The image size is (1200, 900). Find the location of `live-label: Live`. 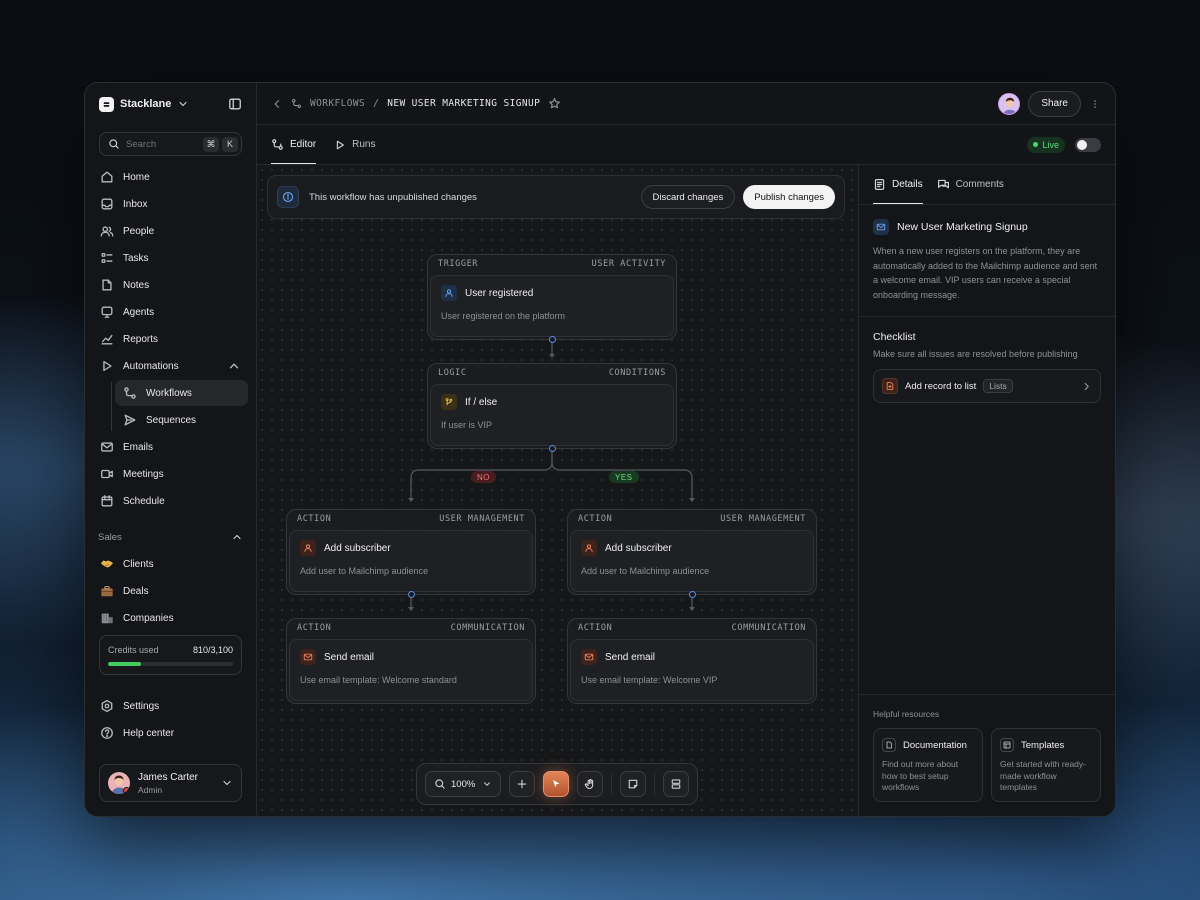

live-label: Live is located at coordinates (1050, 144).